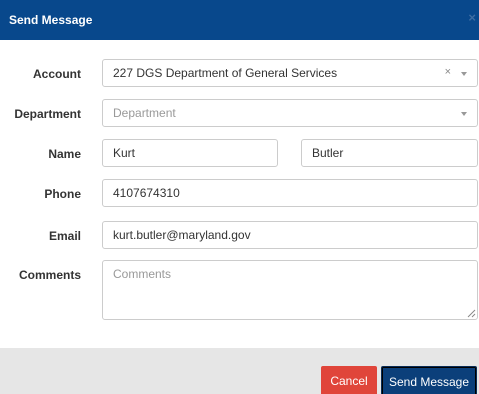  I want to click on comments-label: Comments, so click(49, 275).